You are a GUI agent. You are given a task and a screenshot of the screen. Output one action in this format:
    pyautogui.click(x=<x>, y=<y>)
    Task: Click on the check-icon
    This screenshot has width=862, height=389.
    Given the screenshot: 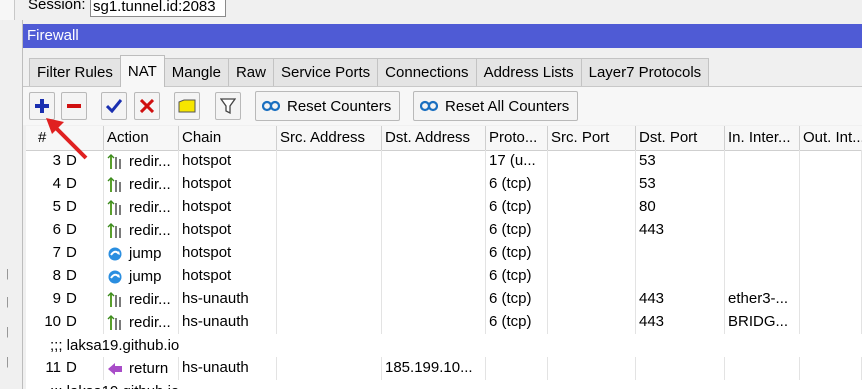 What is the action you would take?
    pyautogui.click(x=114, y=106)
    